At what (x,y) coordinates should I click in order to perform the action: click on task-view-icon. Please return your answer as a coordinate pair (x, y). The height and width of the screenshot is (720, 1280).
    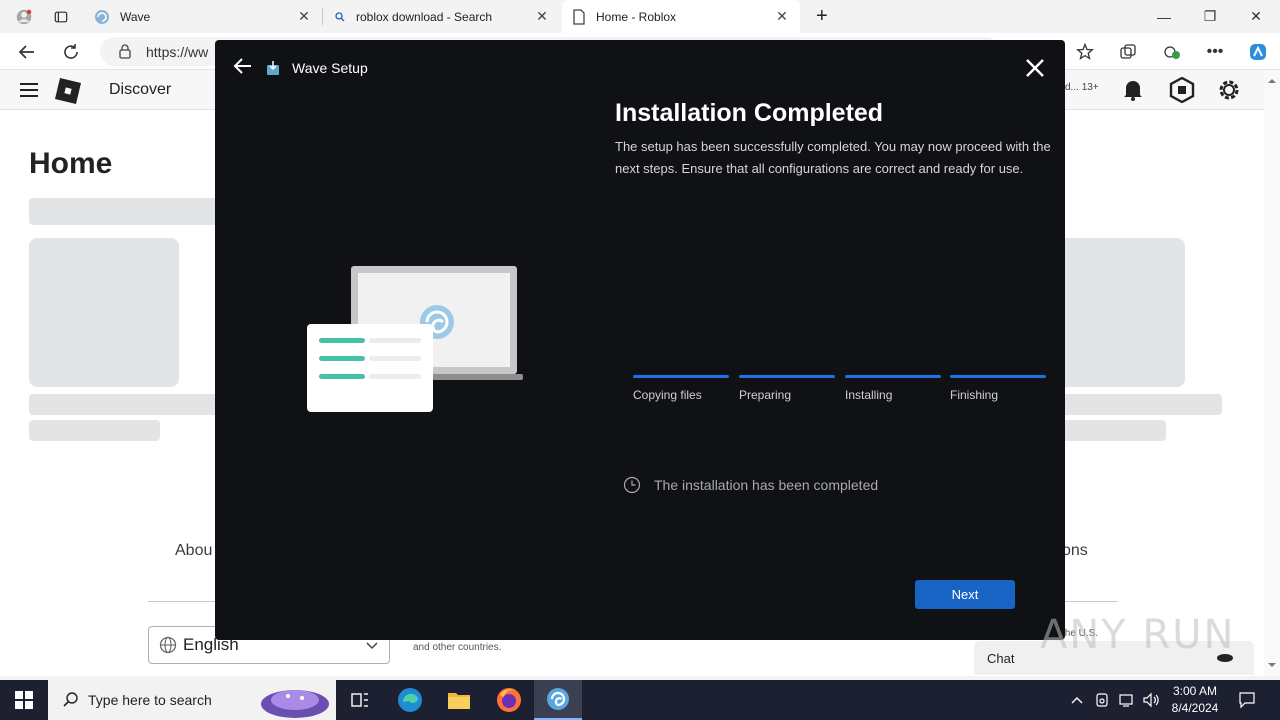
    Looking at the image, I should click on (360, 700).